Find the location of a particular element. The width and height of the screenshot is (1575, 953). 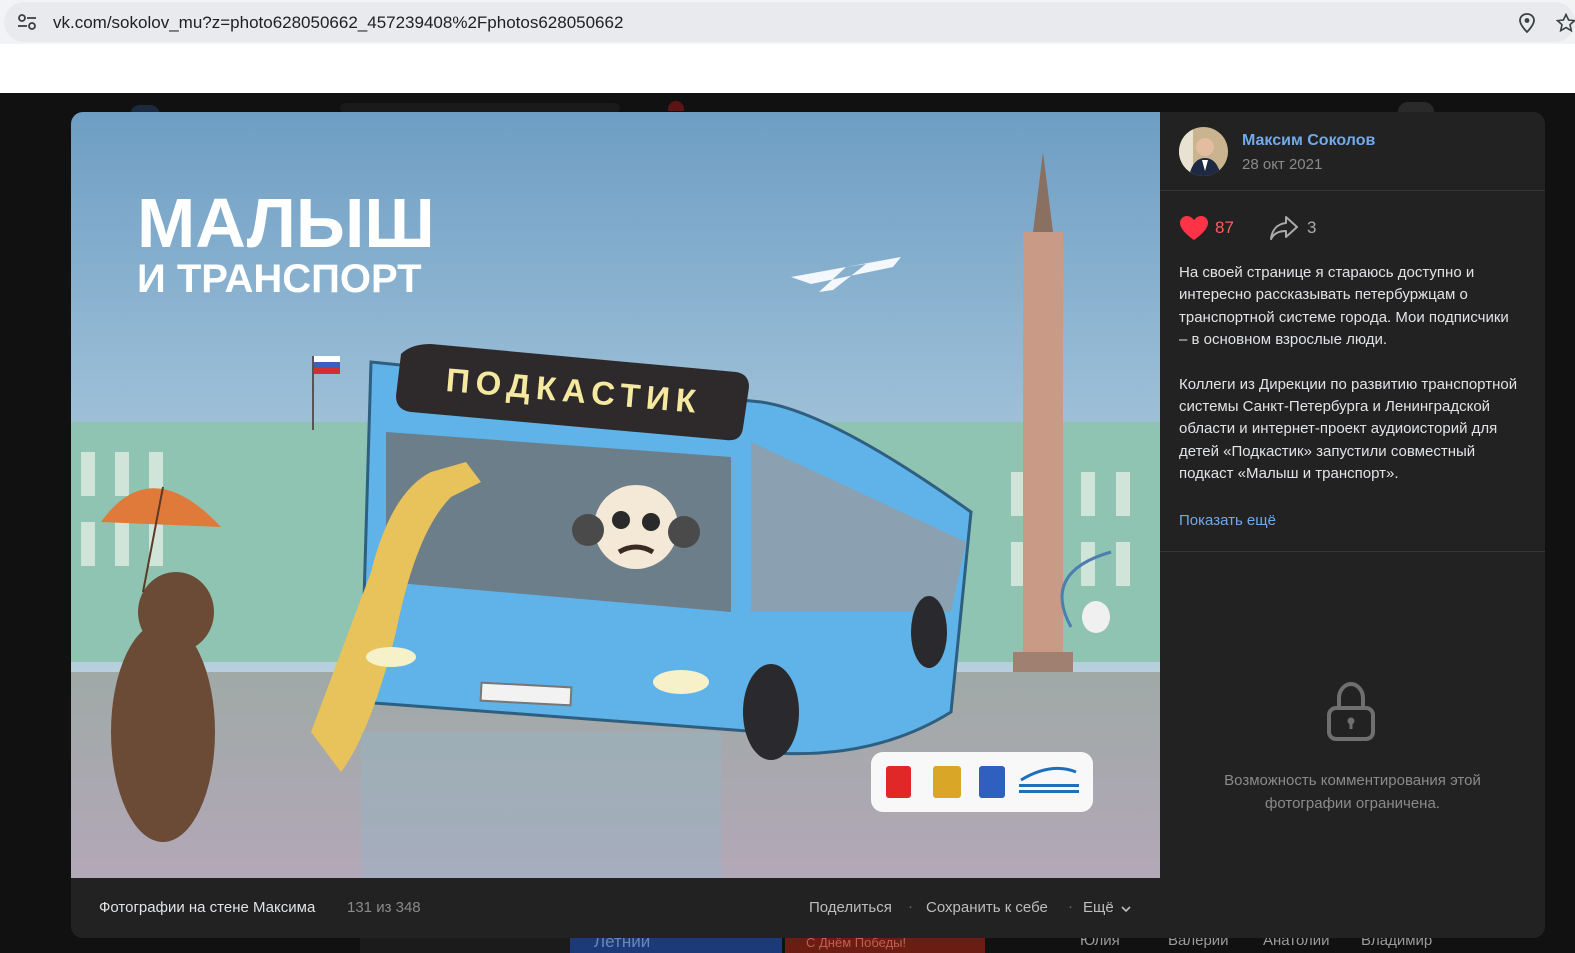

share-arrow-icon is located at coordinates (1284, 228).